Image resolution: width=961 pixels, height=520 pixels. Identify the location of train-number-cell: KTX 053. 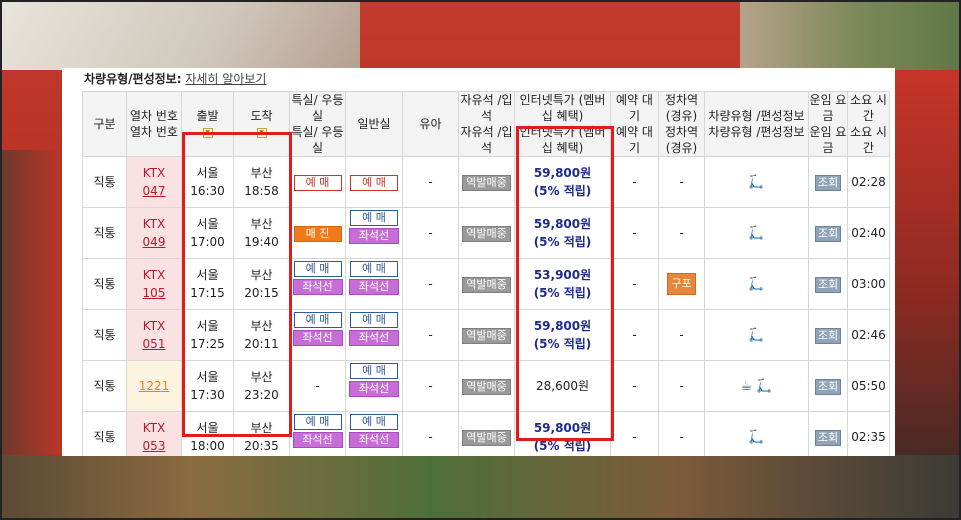
(154, 433).